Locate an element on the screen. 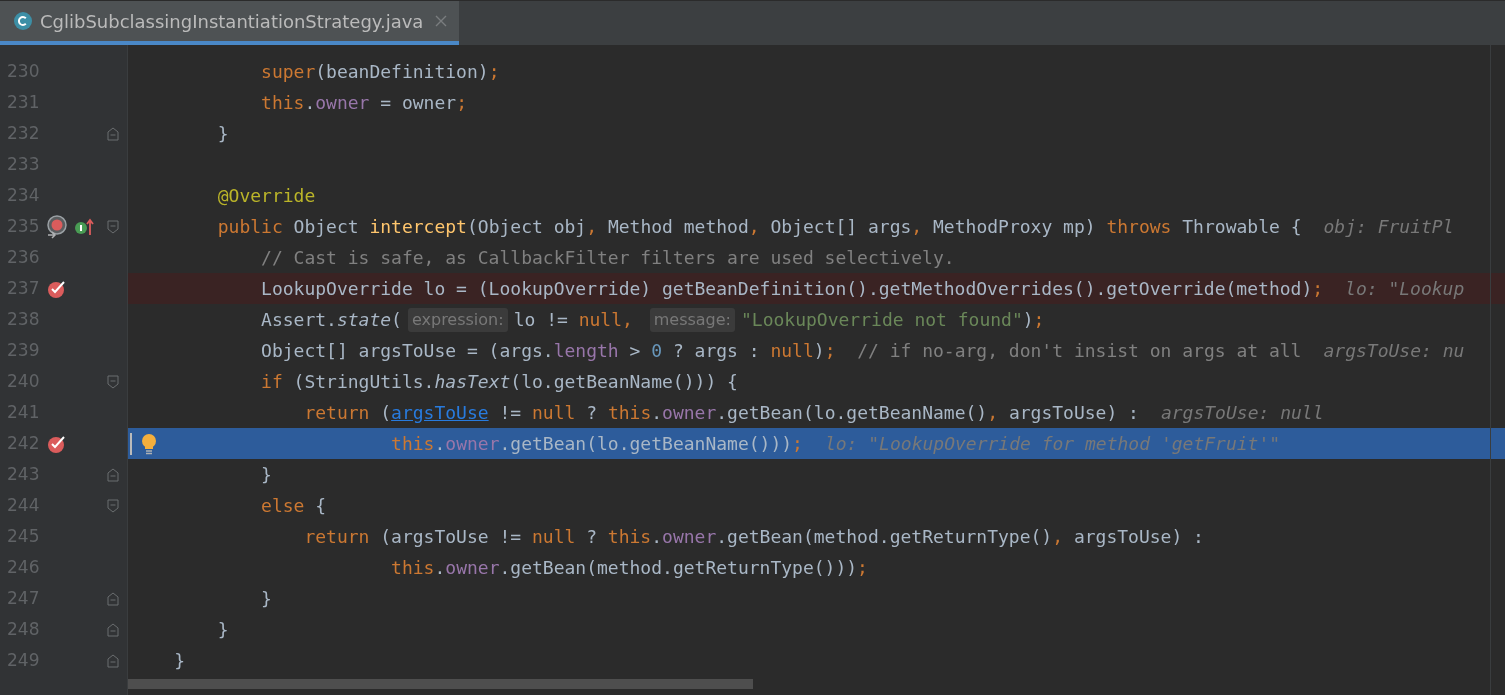  code-text: lo != null, is located at coordinates (573, 320).